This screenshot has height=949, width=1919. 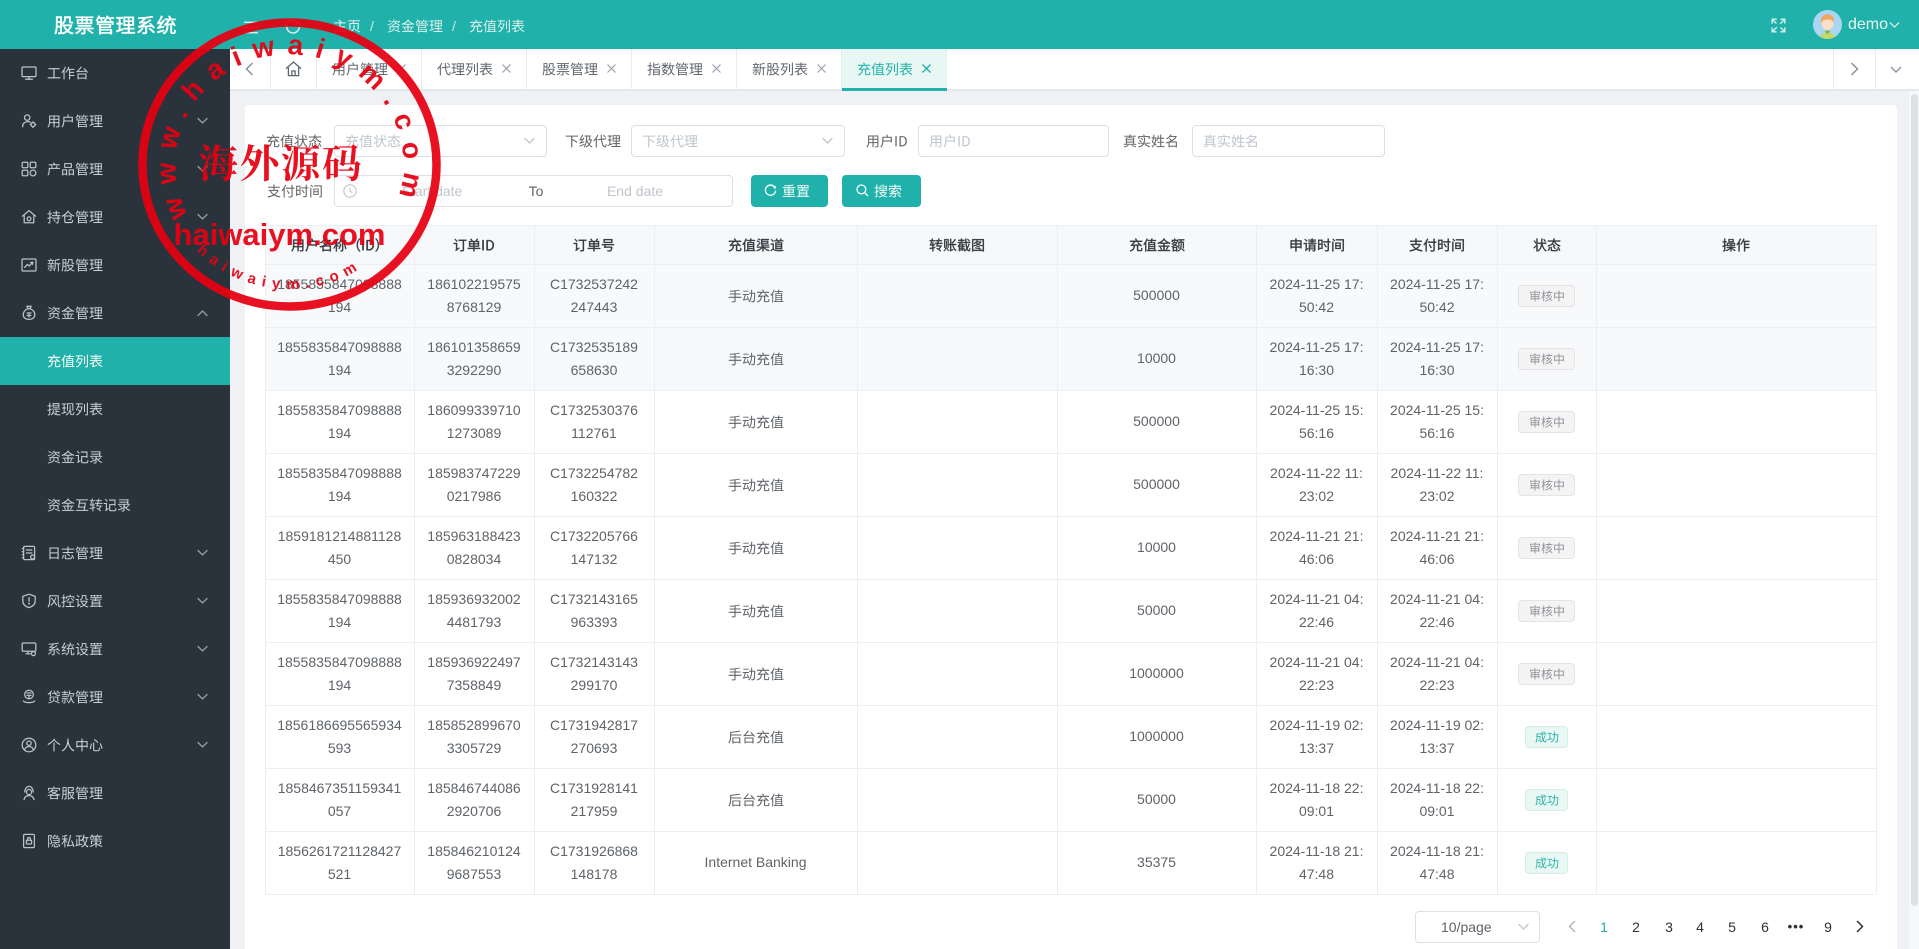 What do you see at coordinates (280, 234) in the screenshot?
I see `svg-text: haiwaiym.com` at bounding box center [280, 234].